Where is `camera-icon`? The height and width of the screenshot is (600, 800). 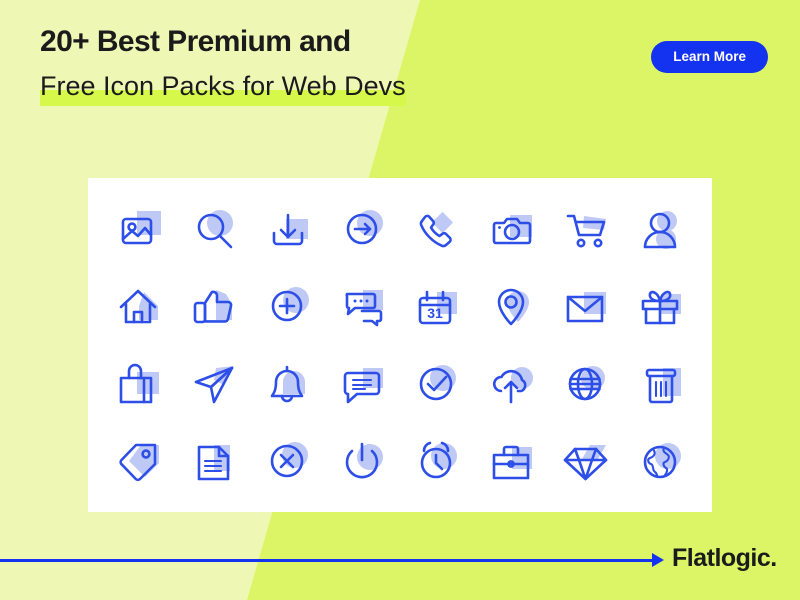 camera-icon is located at coordinates (512, 229).